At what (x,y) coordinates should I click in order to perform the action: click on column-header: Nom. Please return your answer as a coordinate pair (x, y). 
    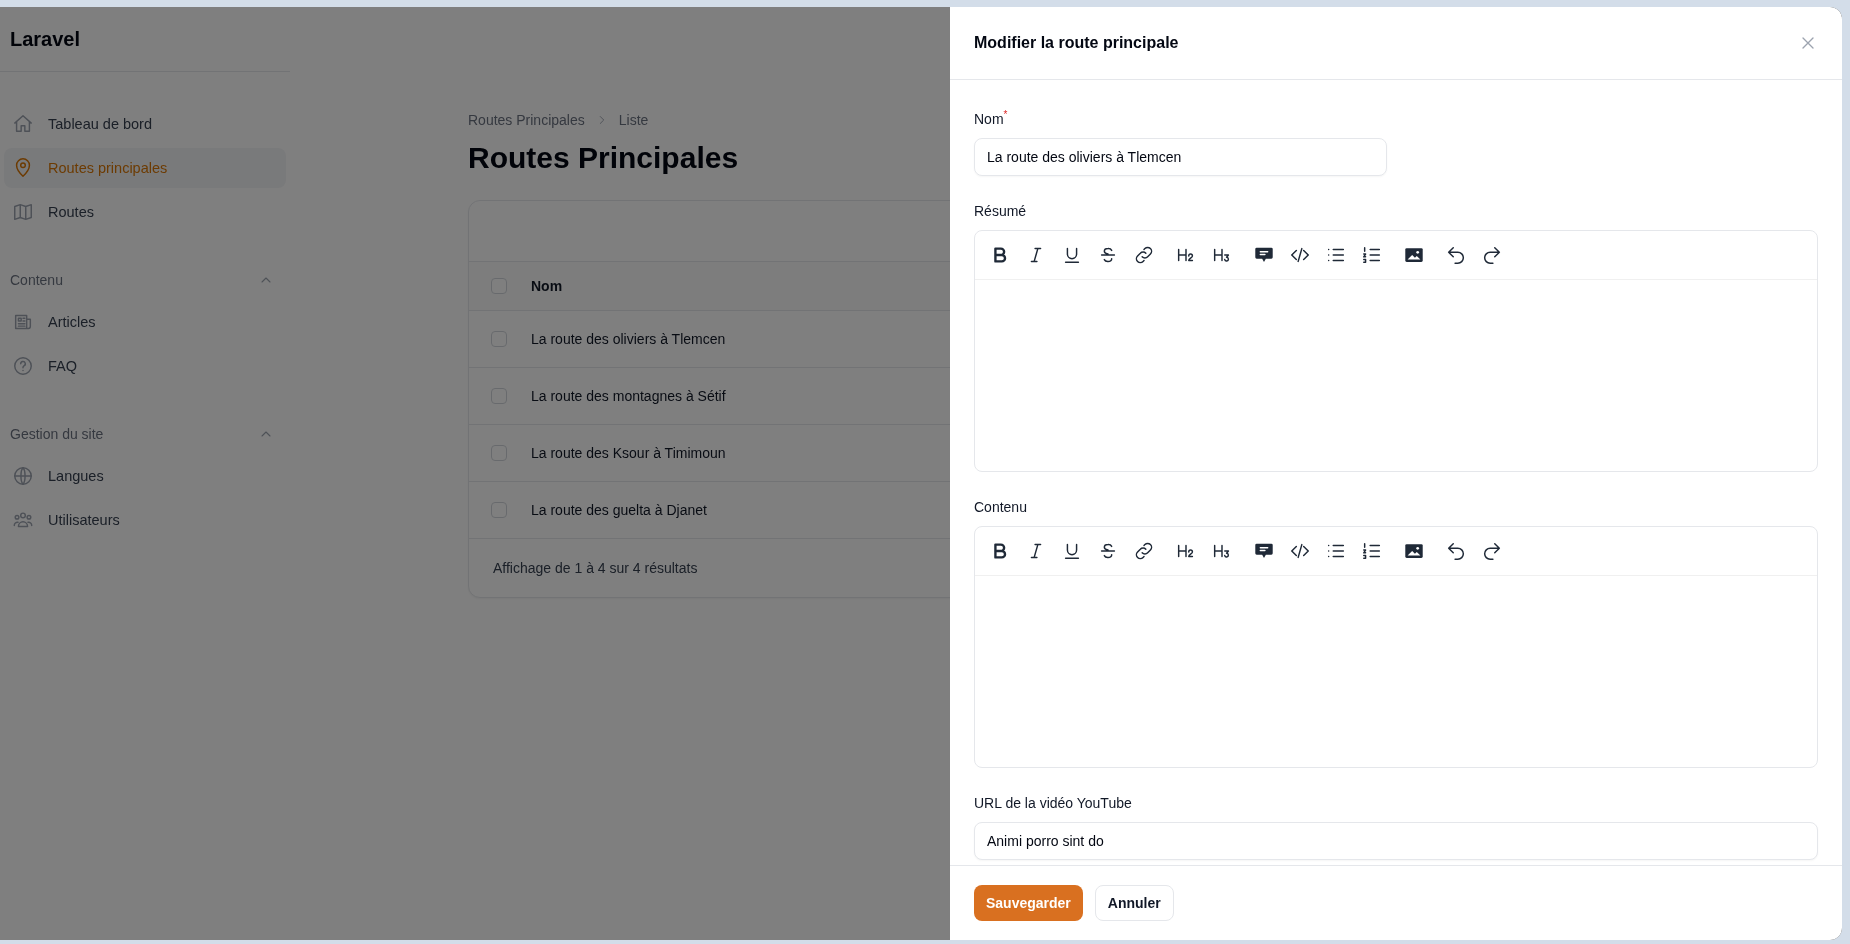
    Looking at the image, I should click on (547, 286).